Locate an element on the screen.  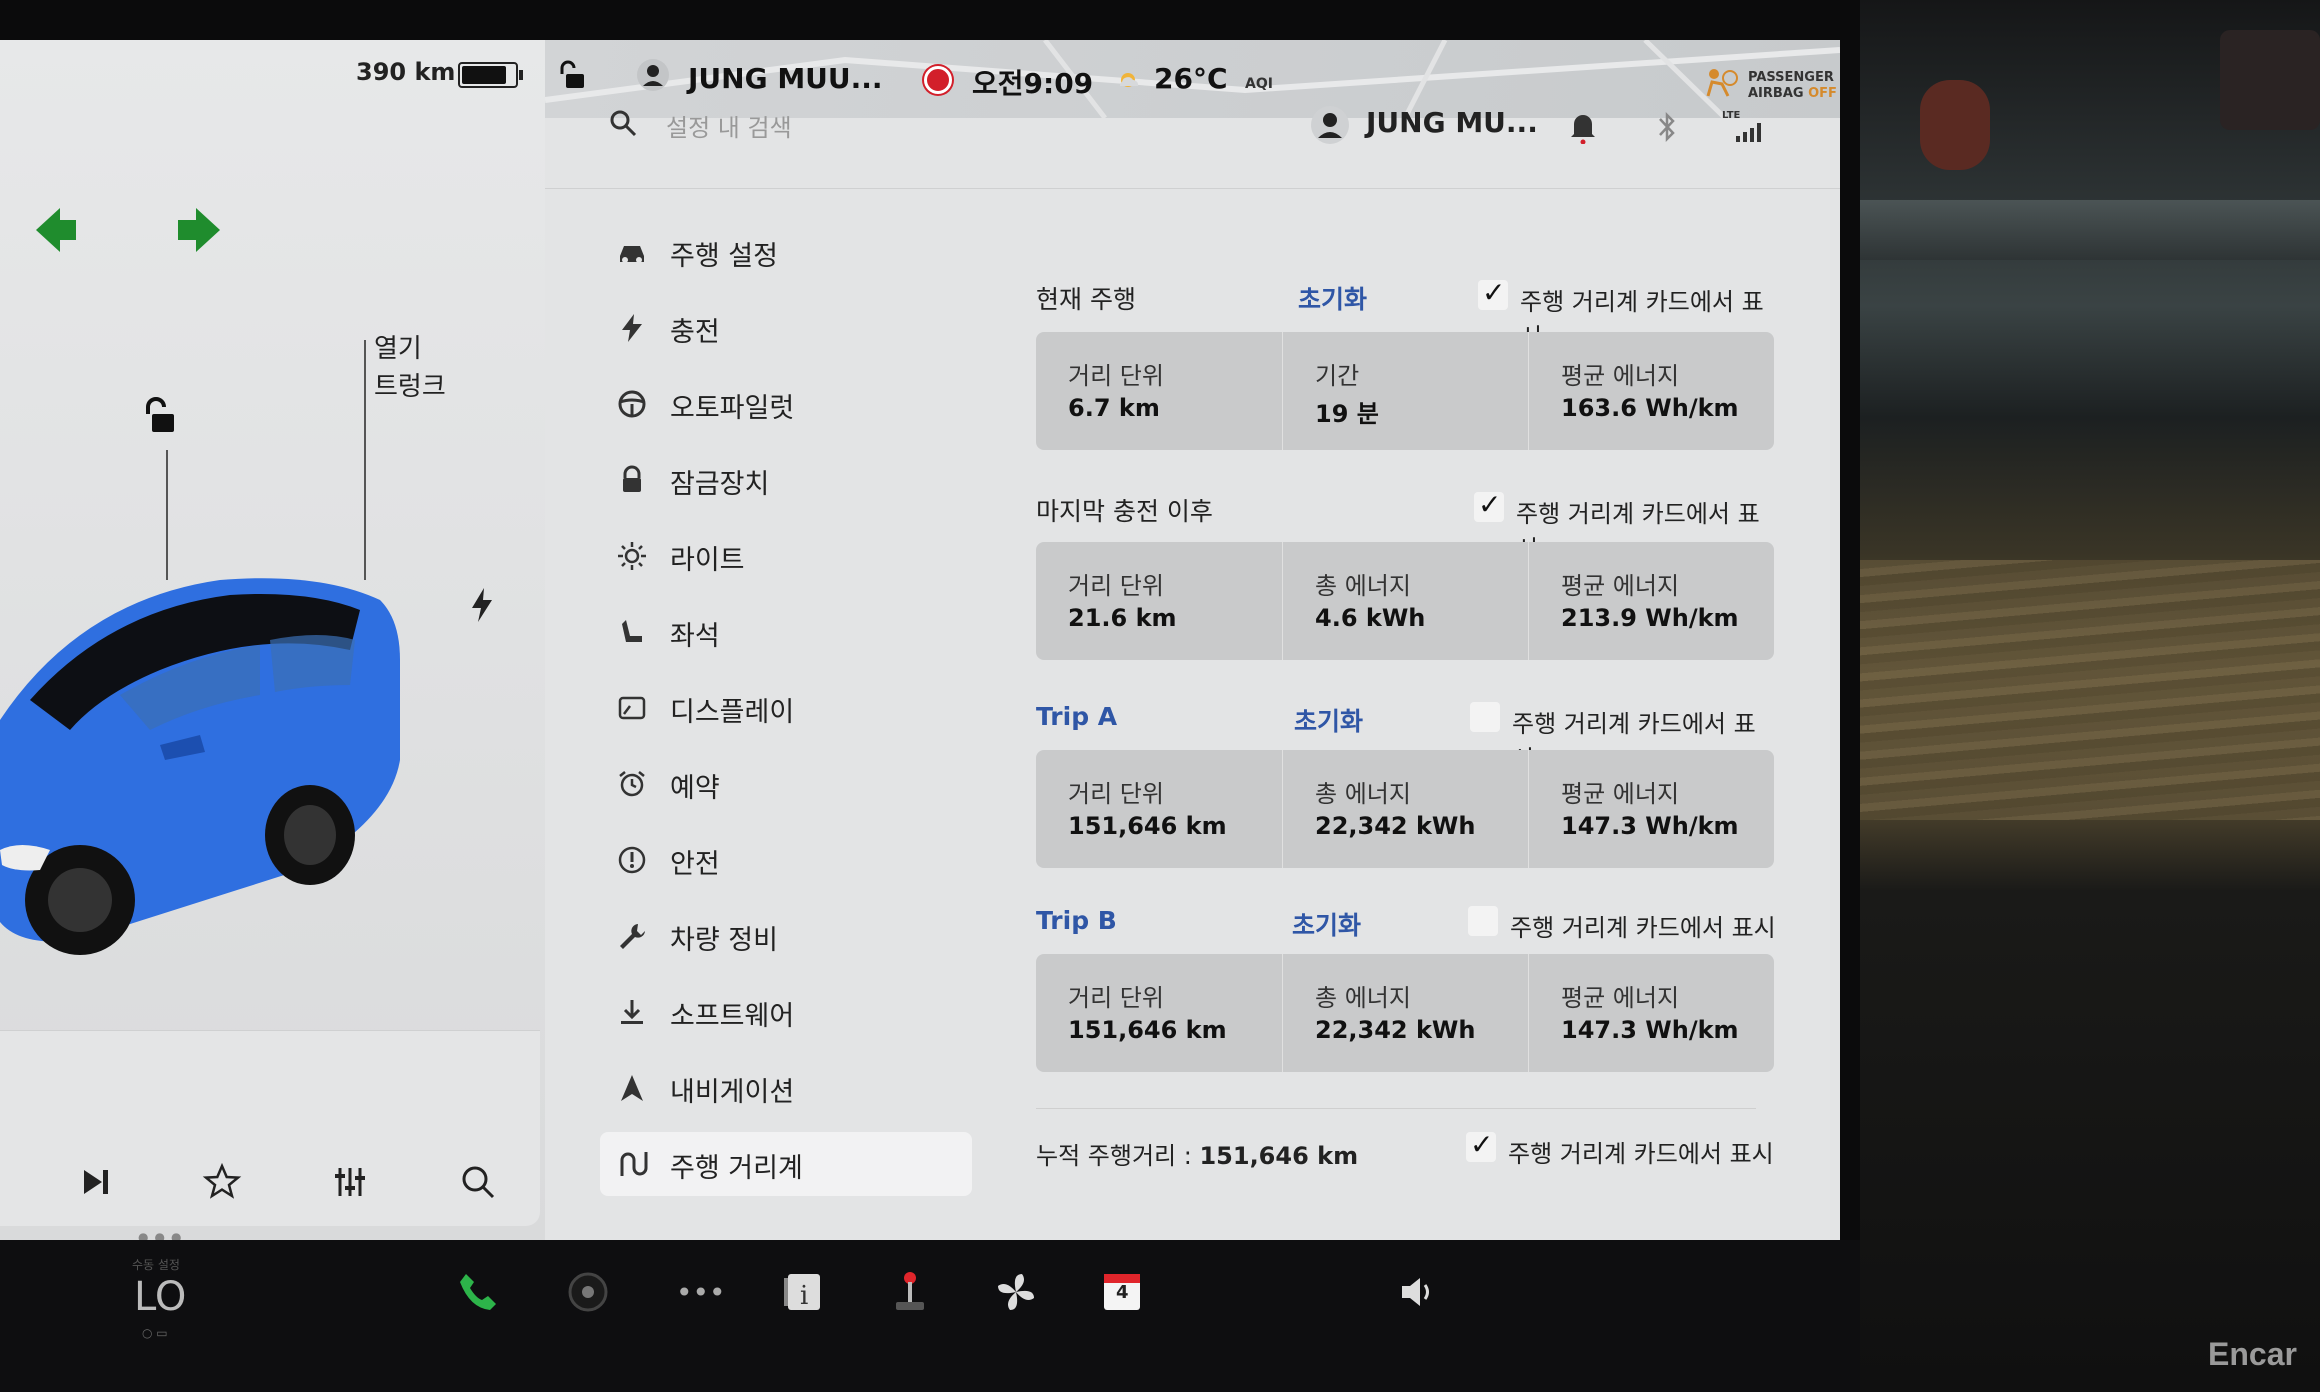
divider is located at coordinates (1396, 1108).